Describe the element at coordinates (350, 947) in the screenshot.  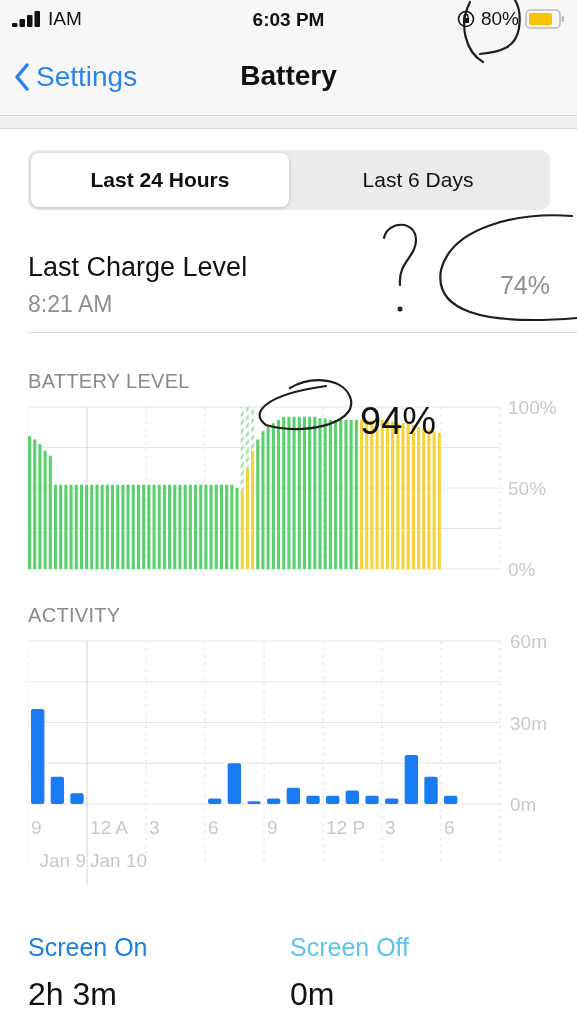
I see `total-label: Screen Off` at that location.